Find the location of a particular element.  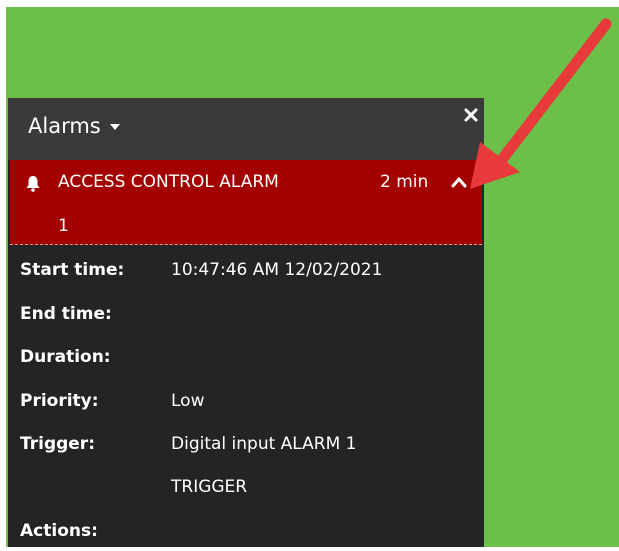

detail-value: Digital input ALARM 1 is located at coordinates (264, 444).